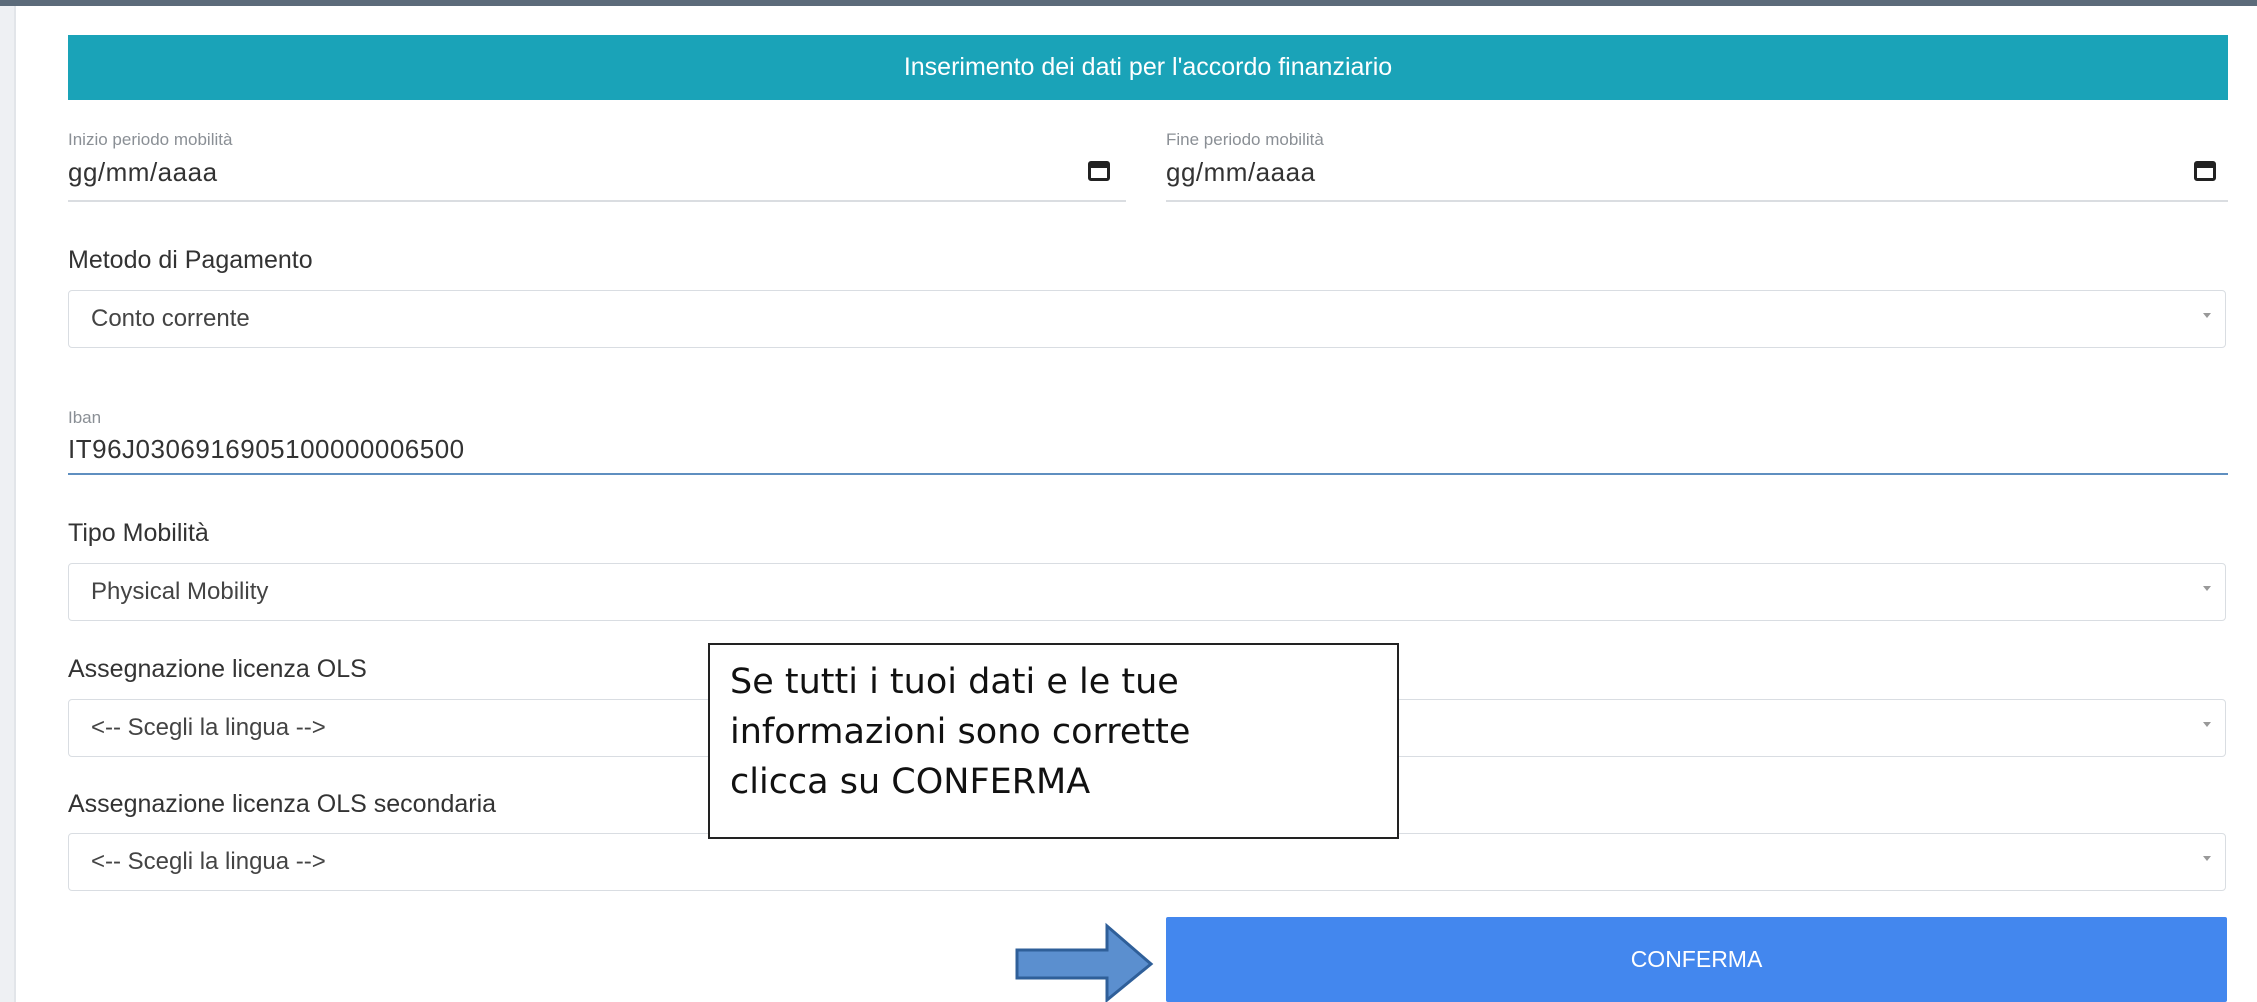 This screenshot has width=2257, height=1002. I want to click on iban-label: Iban, so click(85, 417).